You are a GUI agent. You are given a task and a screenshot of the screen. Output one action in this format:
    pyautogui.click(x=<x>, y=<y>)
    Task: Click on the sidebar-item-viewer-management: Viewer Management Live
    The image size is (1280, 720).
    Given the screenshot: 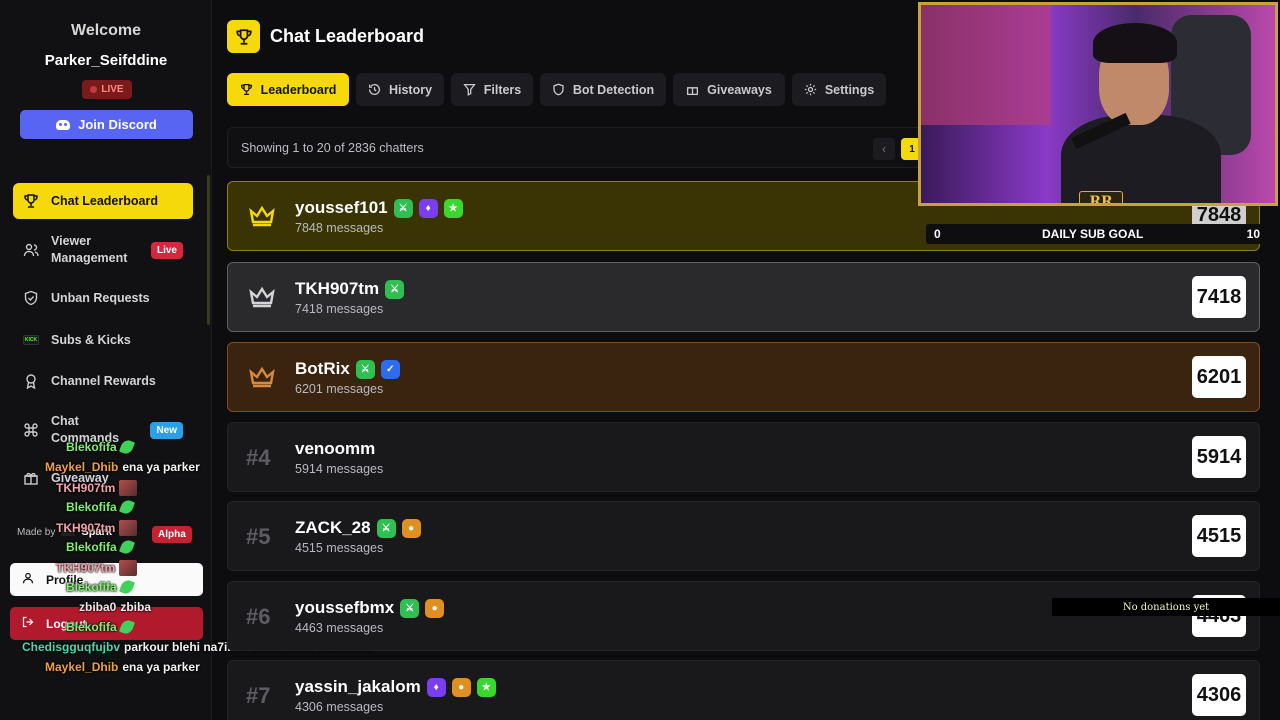 What is the action you would take?
    pyautogui.click(x=103, y=250)
    